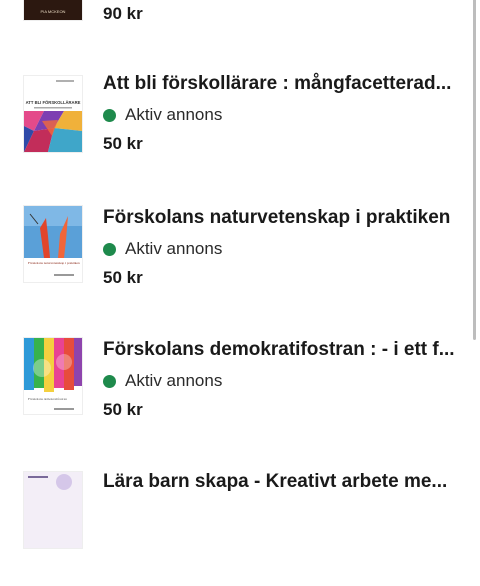  I want to click on scrollbar, so click(474, 170).